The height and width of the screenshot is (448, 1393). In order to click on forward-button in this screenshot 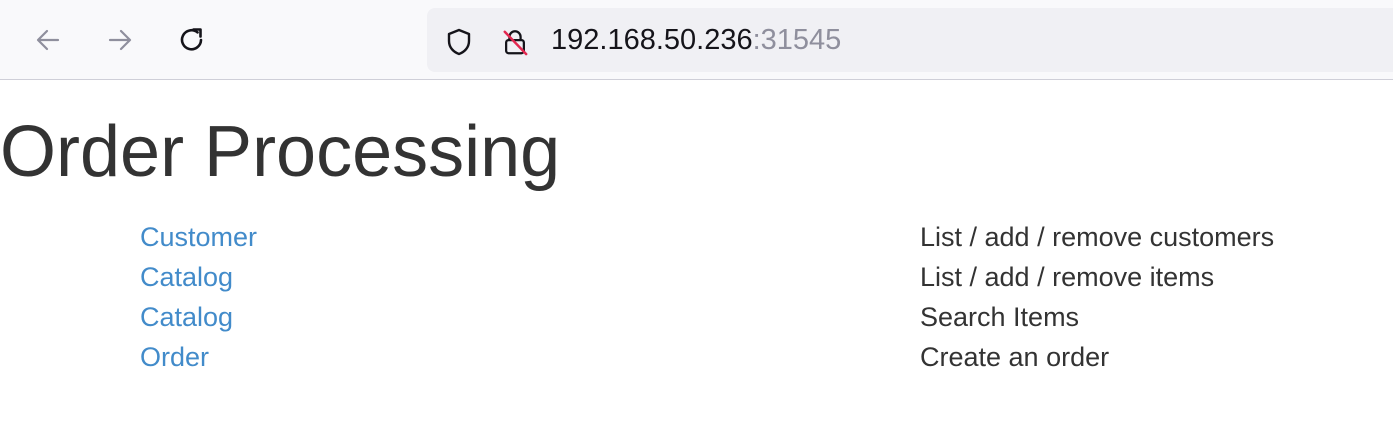, I will do `click(120, 40)`.